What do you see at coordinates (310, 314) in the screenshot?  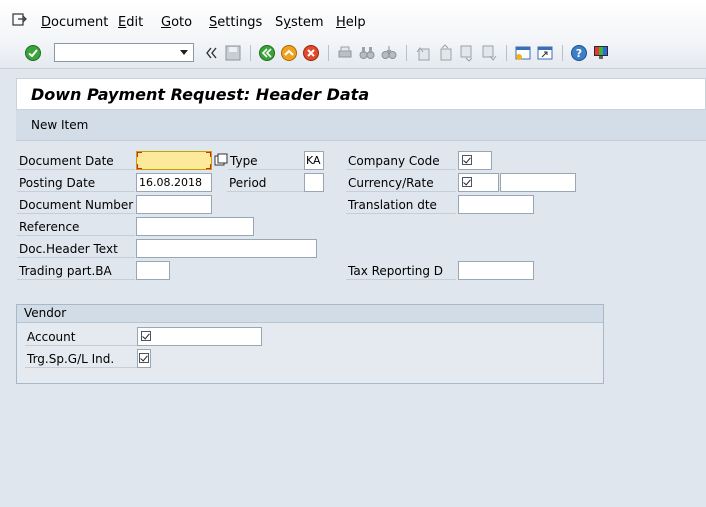 I see `vendor-group-header: Vendor` at bounding box center [310, 314].